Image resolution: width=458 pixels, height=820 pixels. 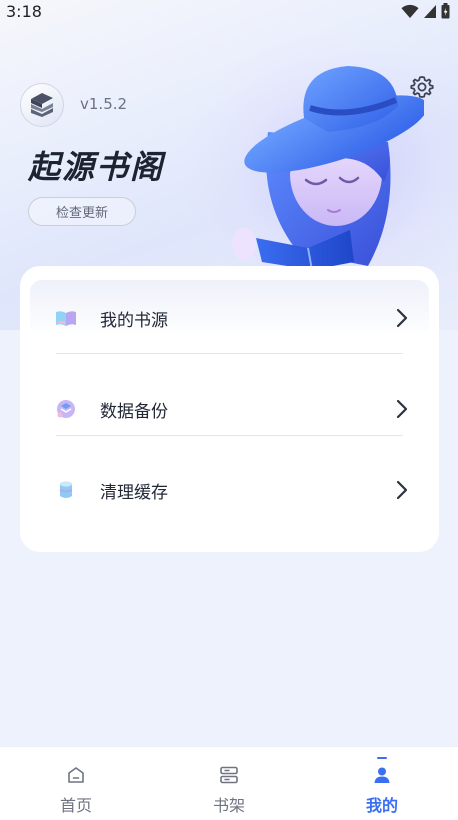 What do you see at coordinates (381, 805) in the screenshot?
I see `nav-label: 我的` at bounding box center [381, 805].